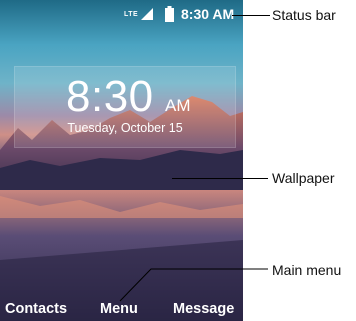 This screenshot has height=321, width=356. What do you see at coordinates (193, 285) in the screenshot?
I see `main-menu-callout-line` at bounding box center [193, 285].